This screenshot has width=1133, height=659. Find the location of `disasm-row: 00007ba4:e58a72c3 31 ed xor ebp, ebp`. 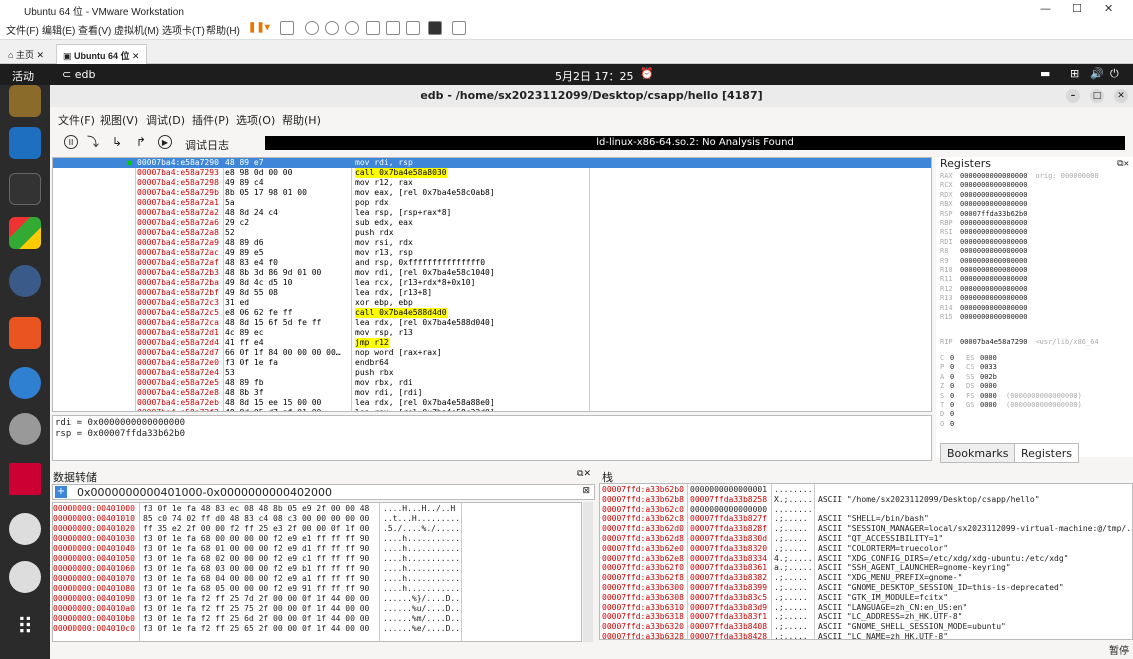

disasm-row: 00007ba4:e58a72c3 31 ed xor ebp, ebp is located at coordinates (492, 303).